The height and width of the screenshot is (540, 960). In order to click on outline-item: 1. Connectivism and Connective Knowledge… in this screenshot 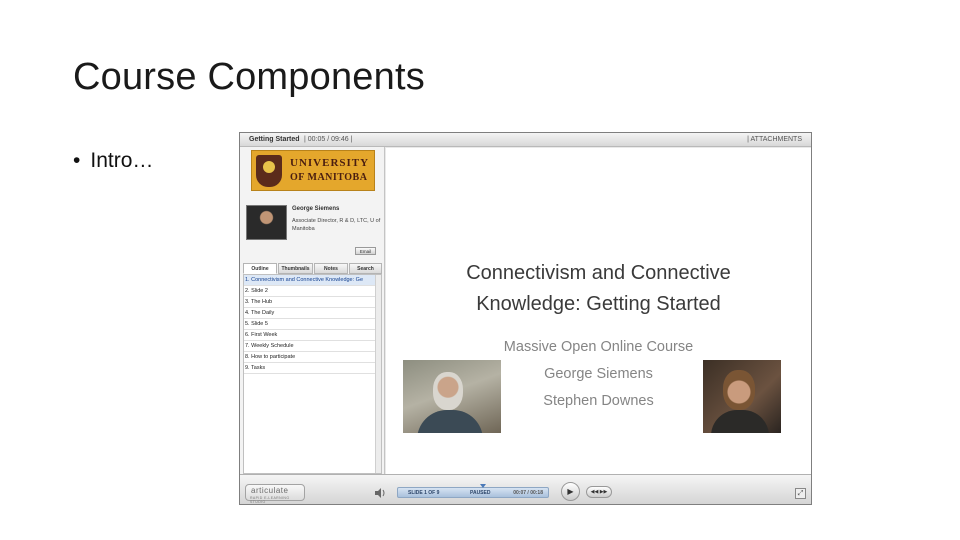, I will do `click(309, 280)`.